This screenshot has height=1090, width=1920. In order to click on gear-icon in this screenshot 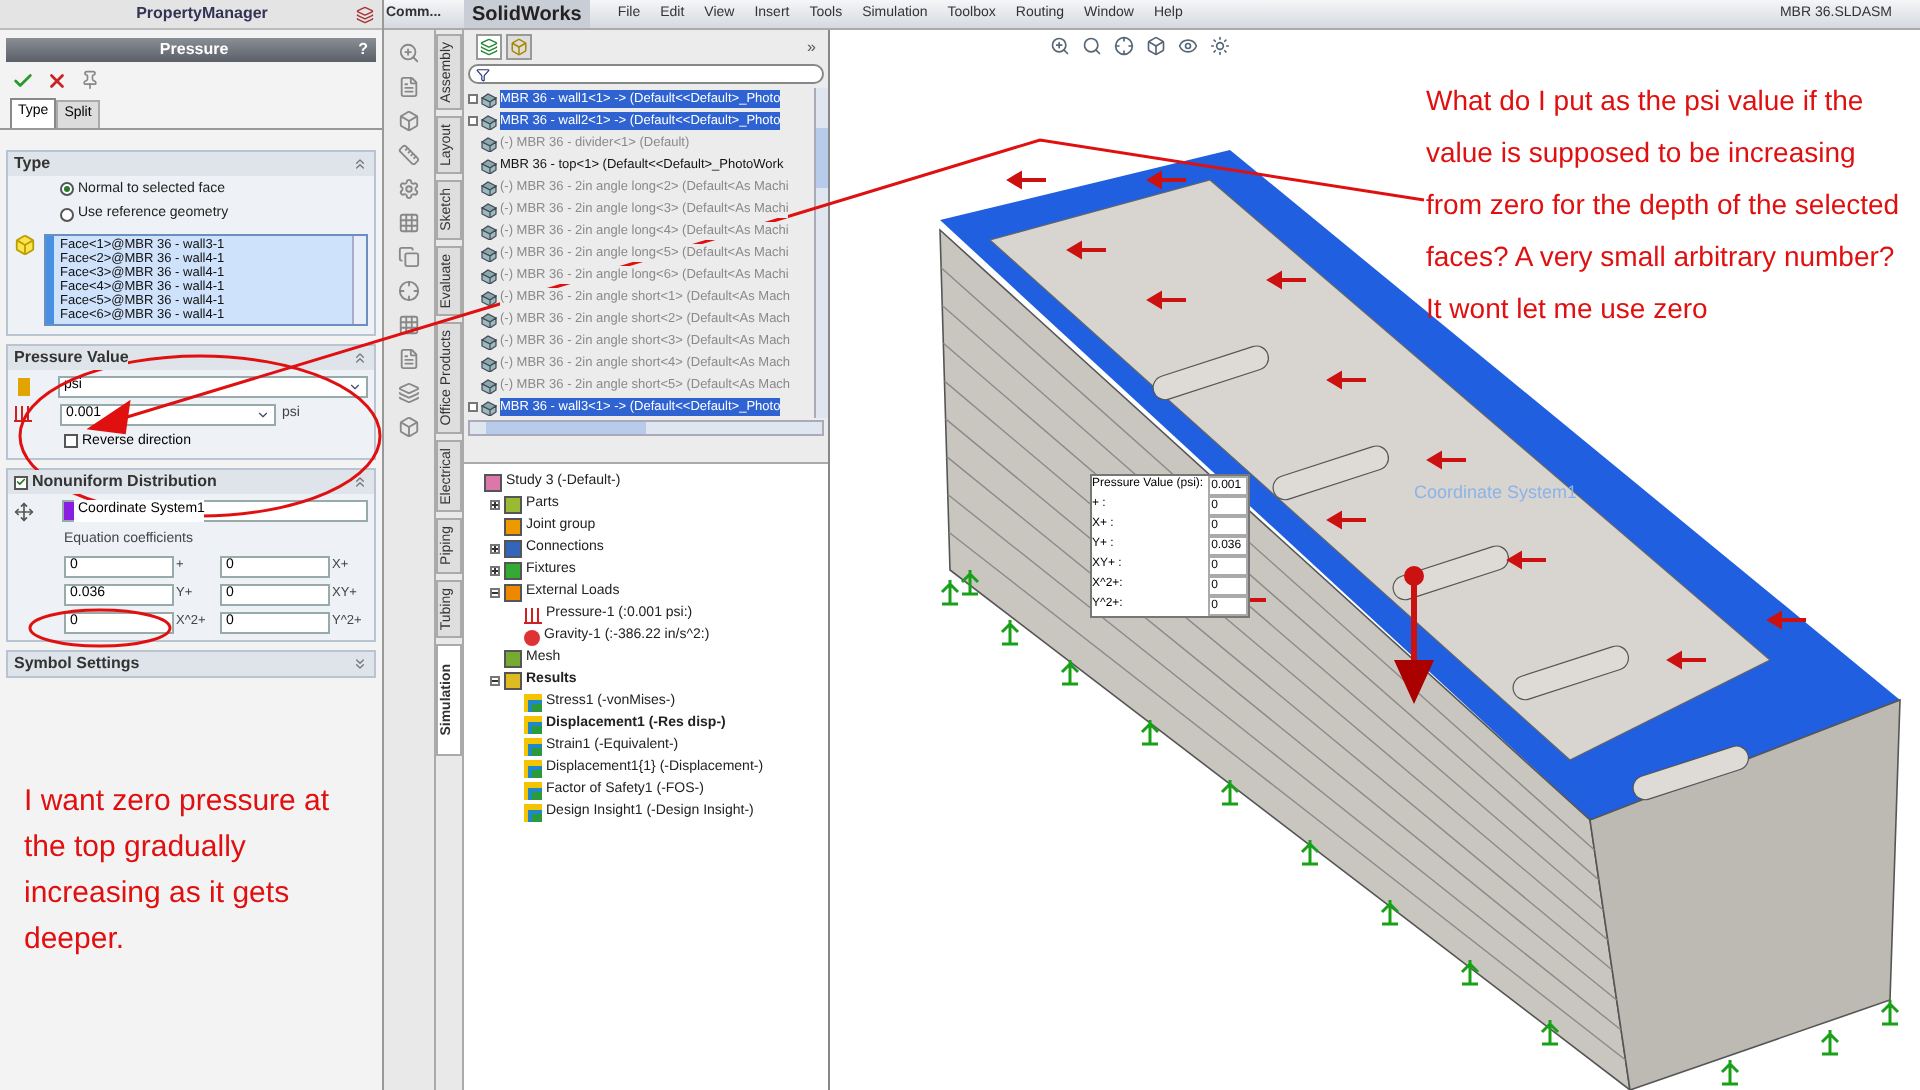, I will do `click(409, 189)`.